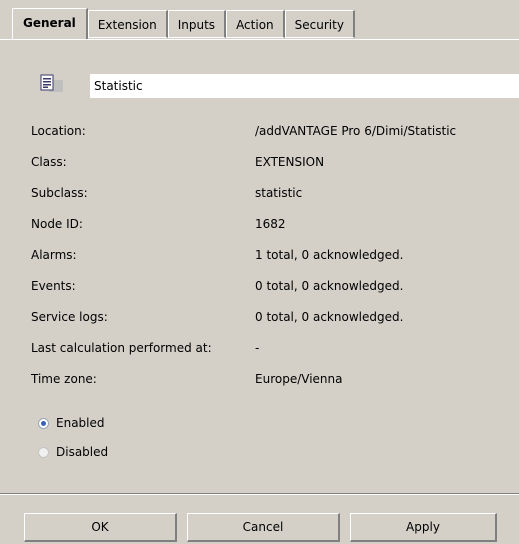  Describe the element at coordinates (319, 24) in the screenshot. I see `tab-security: Security` at that location.